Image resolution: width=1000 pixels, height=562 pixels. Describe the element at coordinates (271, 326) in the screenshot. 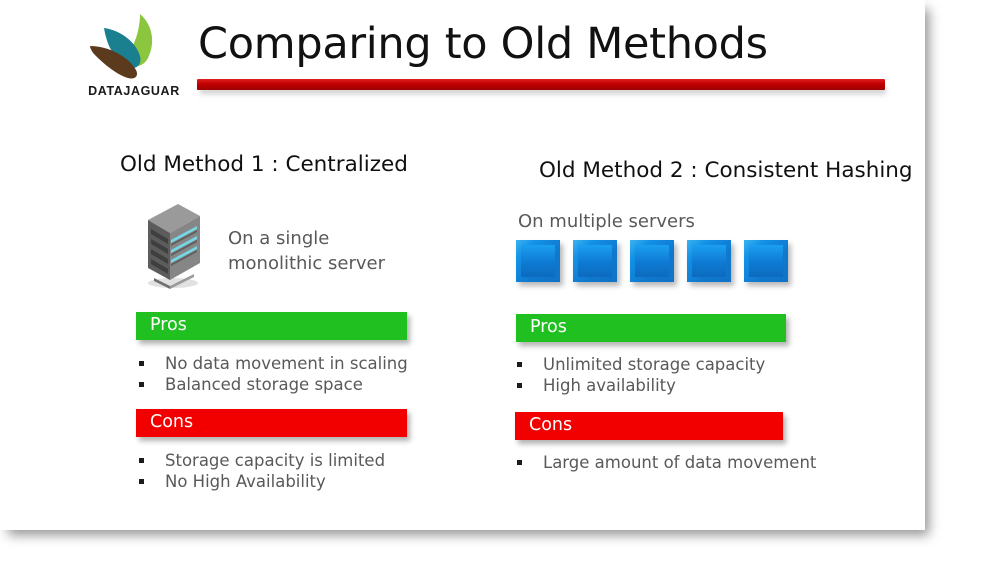

I see `pros-band-left: Pros` at that location.